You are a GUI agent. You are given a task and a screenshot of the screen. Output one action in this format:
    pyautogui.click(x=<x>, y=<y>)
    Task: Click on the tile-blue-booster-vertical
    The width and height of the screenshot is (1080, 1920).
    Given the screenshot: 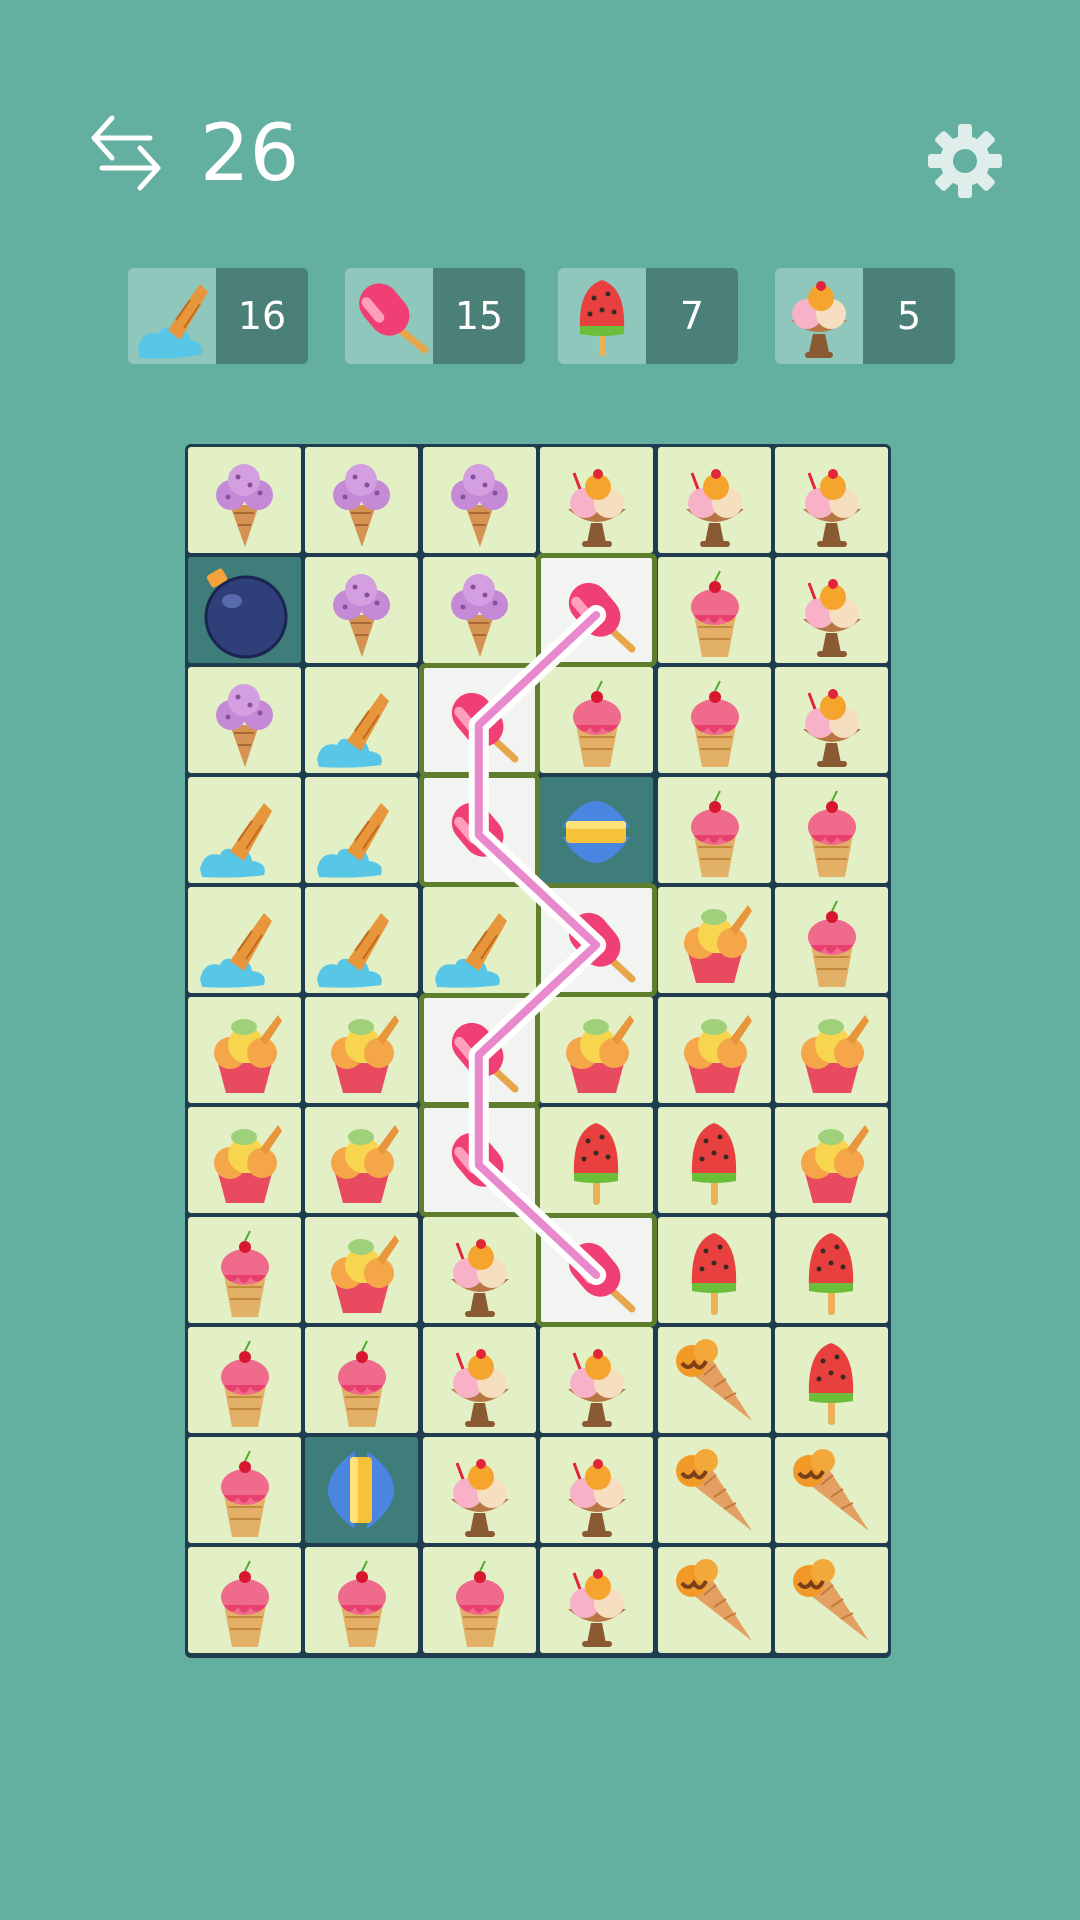 What is the action you would take?
    pyautogui.click(x=362, y=1490)
    